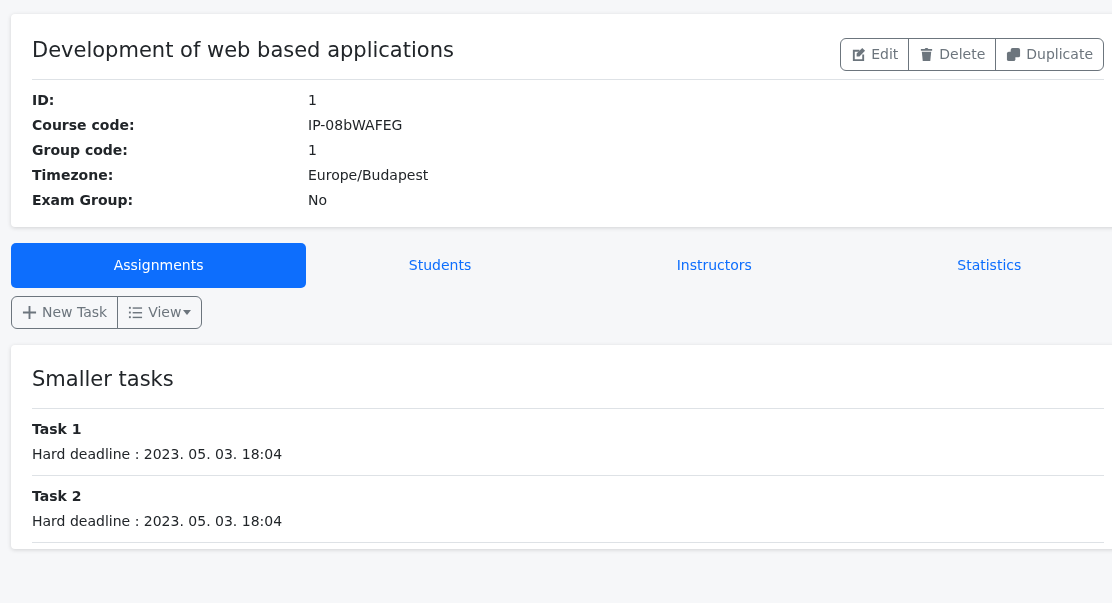  Describe the element at coordinates (80, 150) in the screenshot. I see `field-label: Group code:` at that location.